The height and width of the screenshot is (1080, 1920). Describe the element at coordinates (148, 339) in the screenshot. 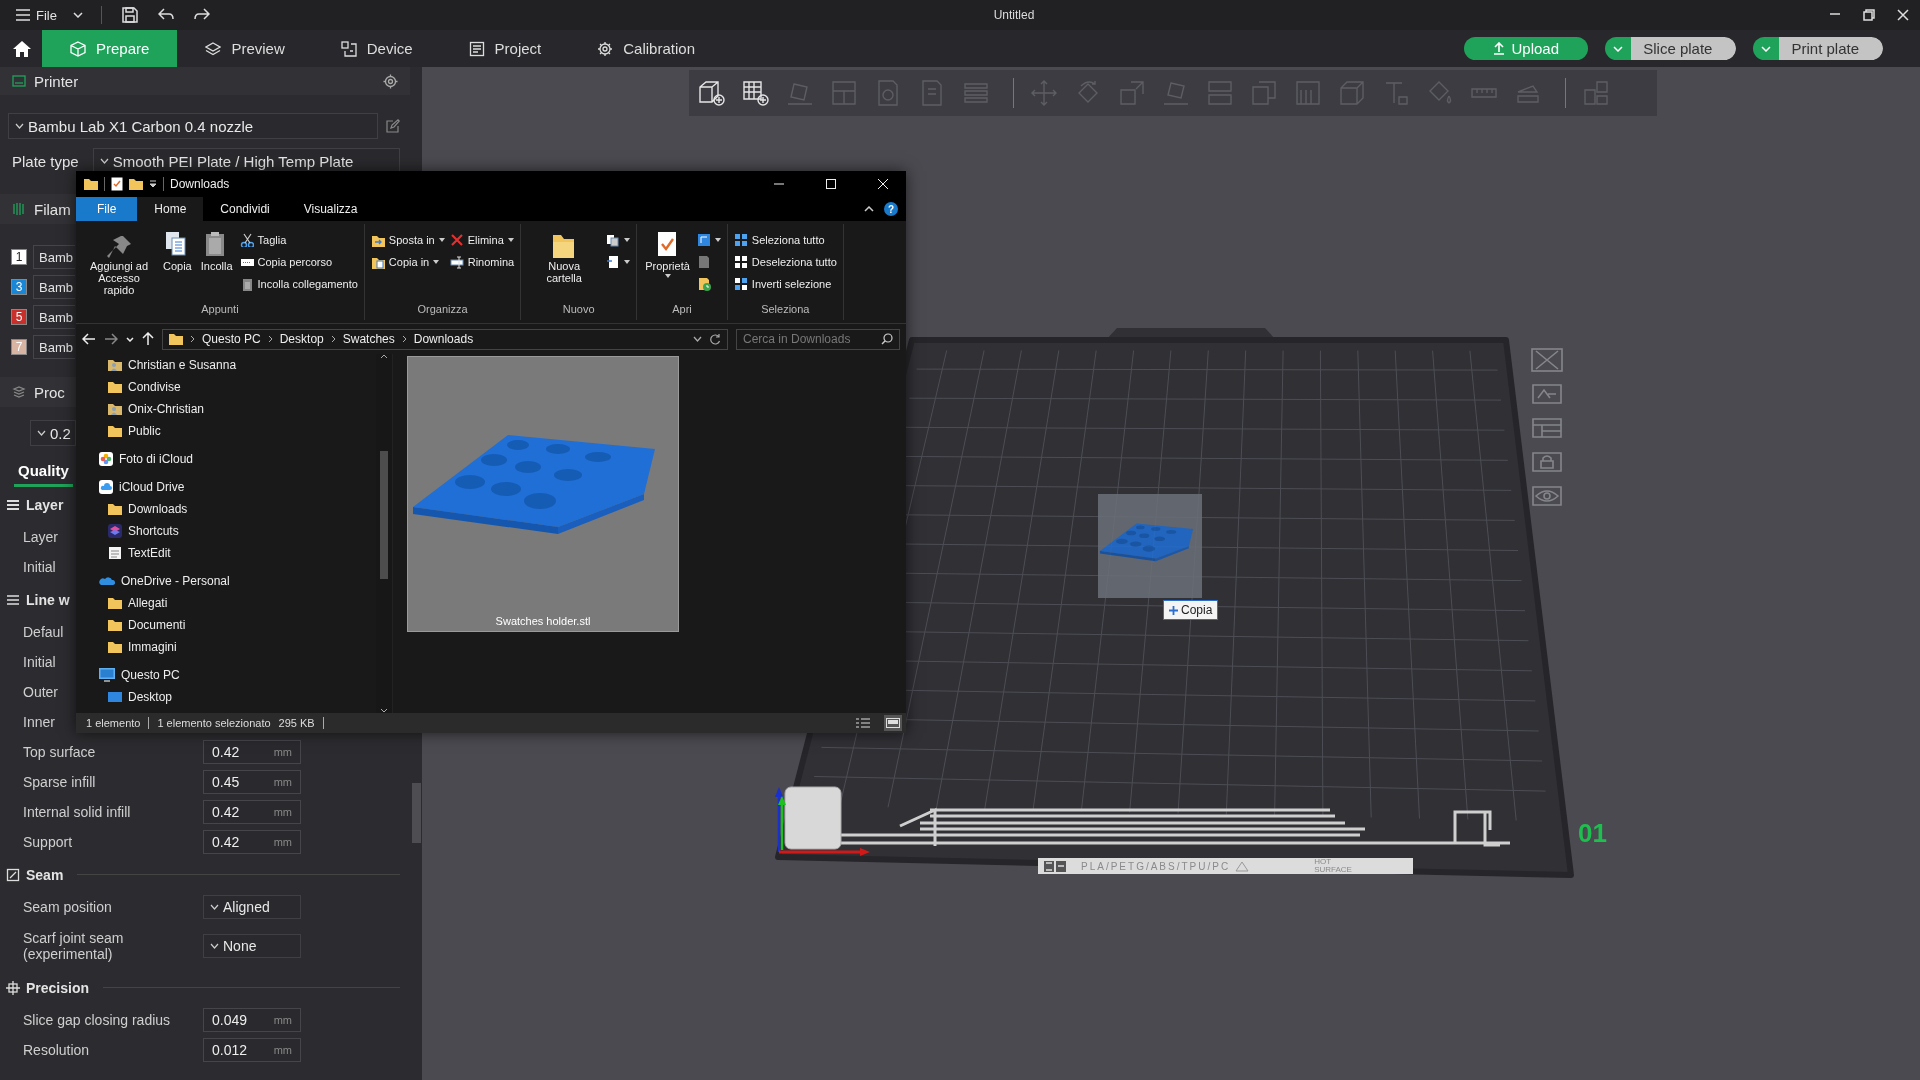

I see `up-icon` at that location.